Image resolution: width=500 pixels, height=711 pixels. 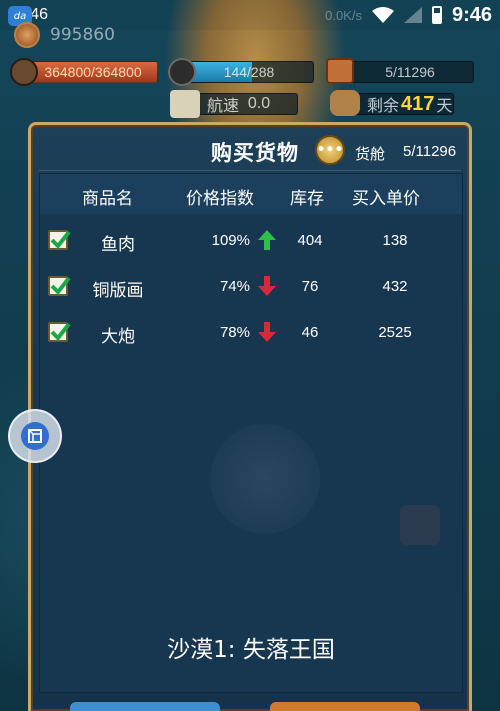 What do you see at coordinates (310, 240) in the screenshot?
I see `stock-value: 404` at bounding box center [310, 240].